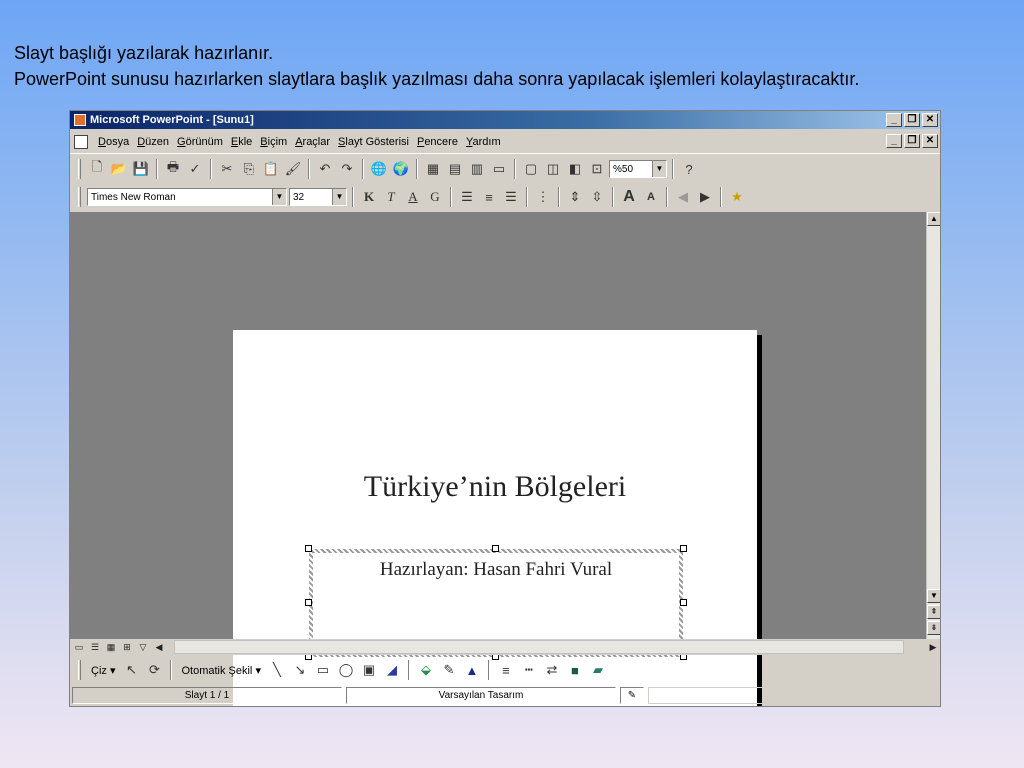 Image resolution: width=1024 pixels, height=768 pixels. Describe the element at coordinates (705, 197) in the screenshot. I see `demote-icon: ▶` at that location.